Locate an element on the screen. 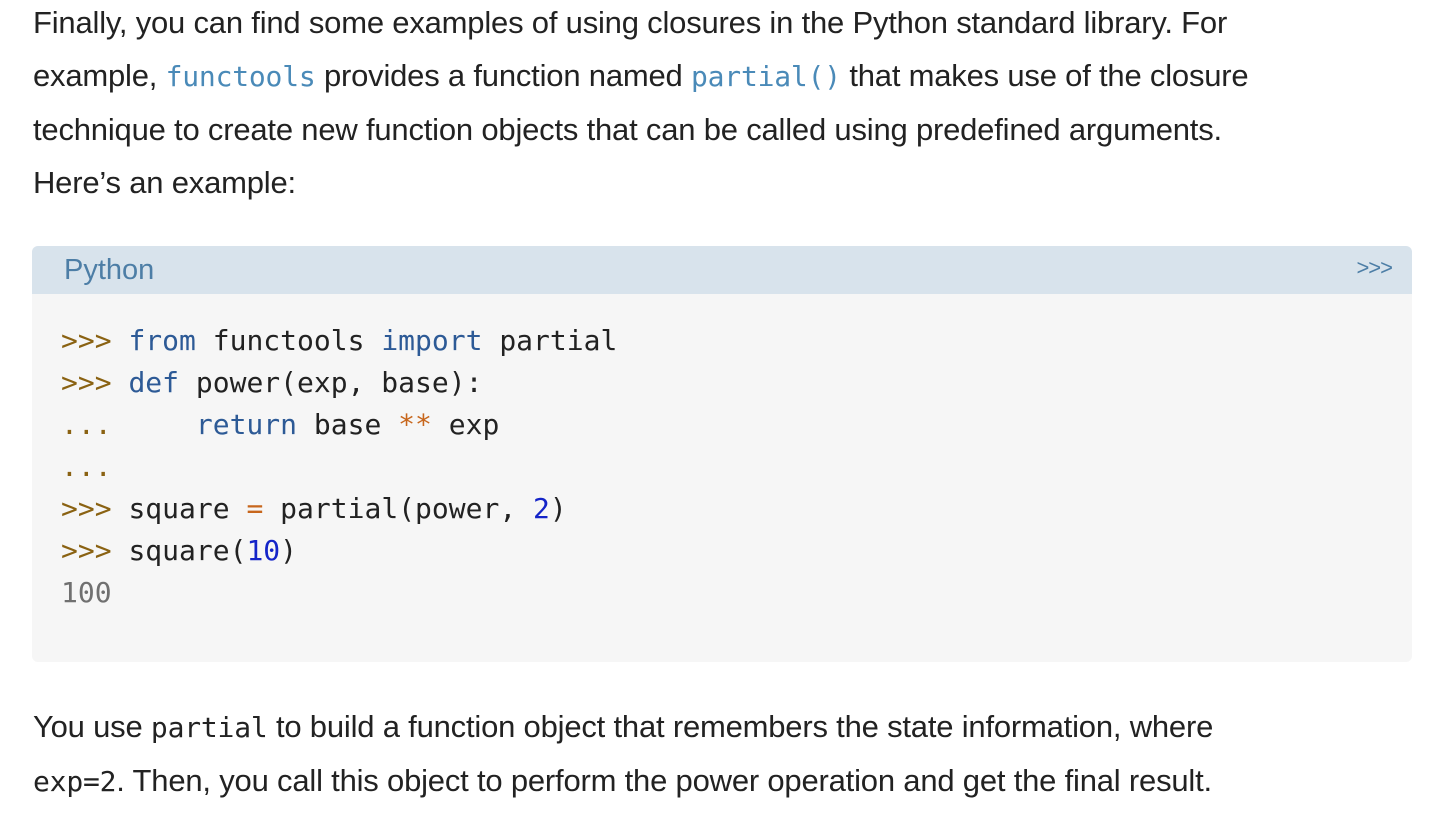 This screenshot has width=1440, height=824. code-text: partial(power, is located at coordinates (398, 508).